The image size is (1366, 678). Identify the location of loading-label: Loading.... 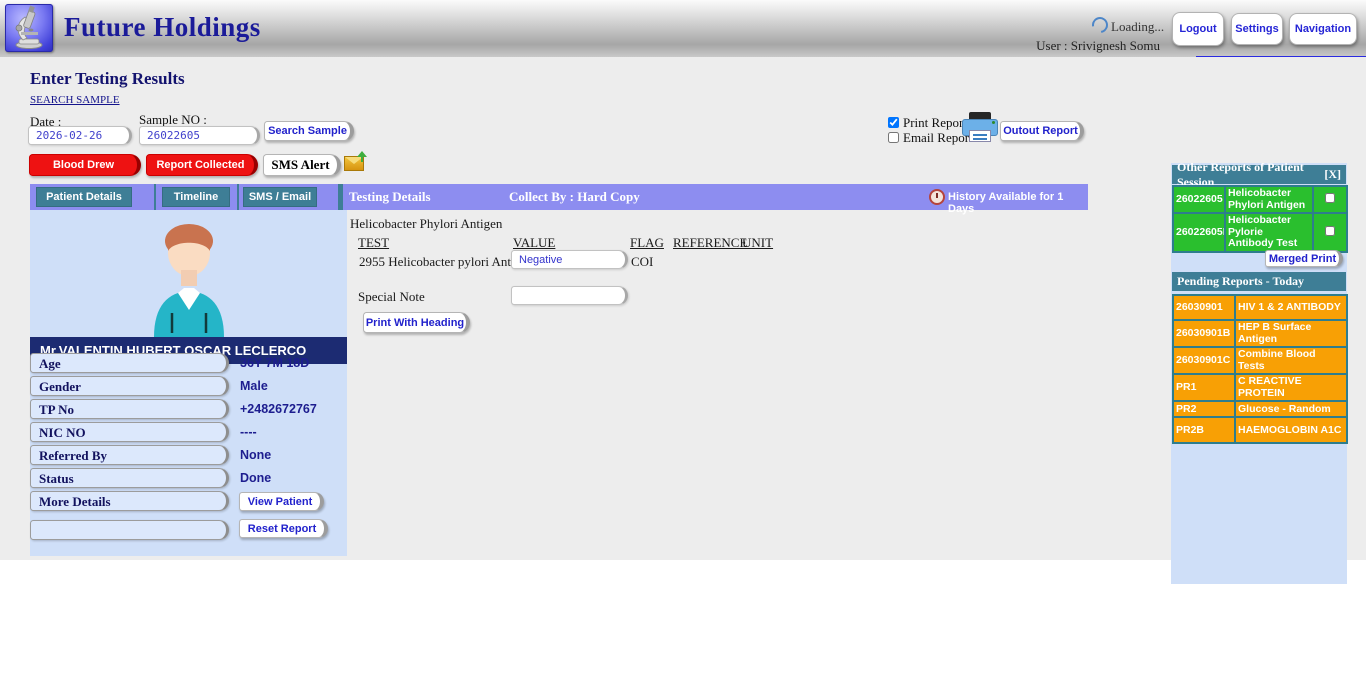
(1138, 26).